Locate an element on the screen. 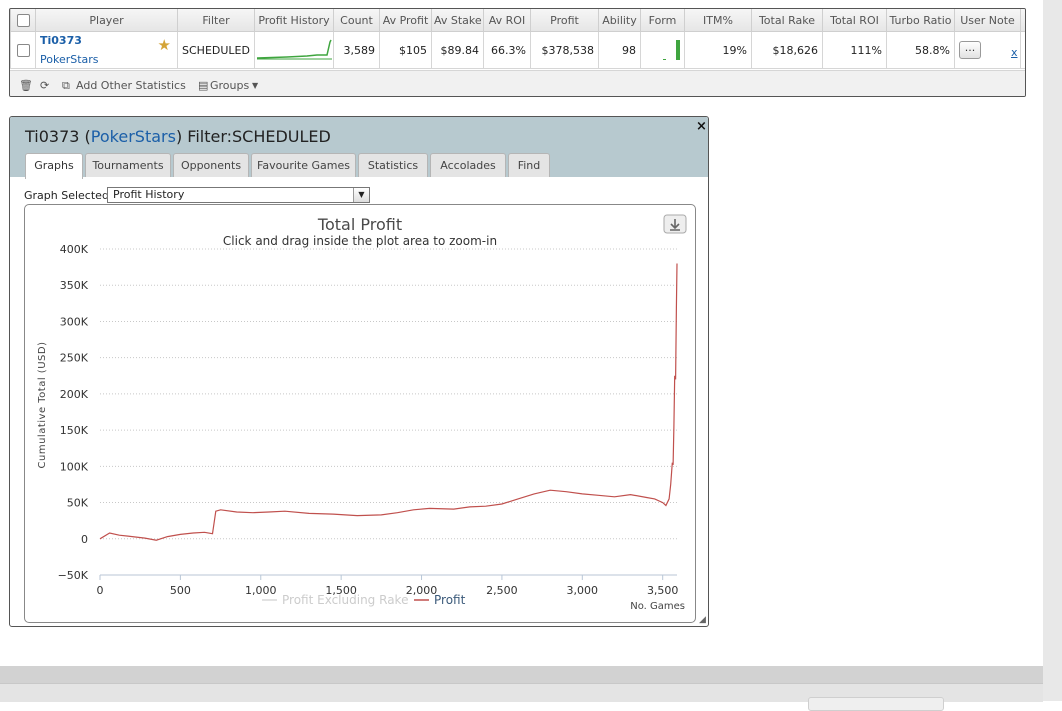 This screenshot has height=711, width=1062. x-tick-label: 3,000 is located at coordinates (583, 590).